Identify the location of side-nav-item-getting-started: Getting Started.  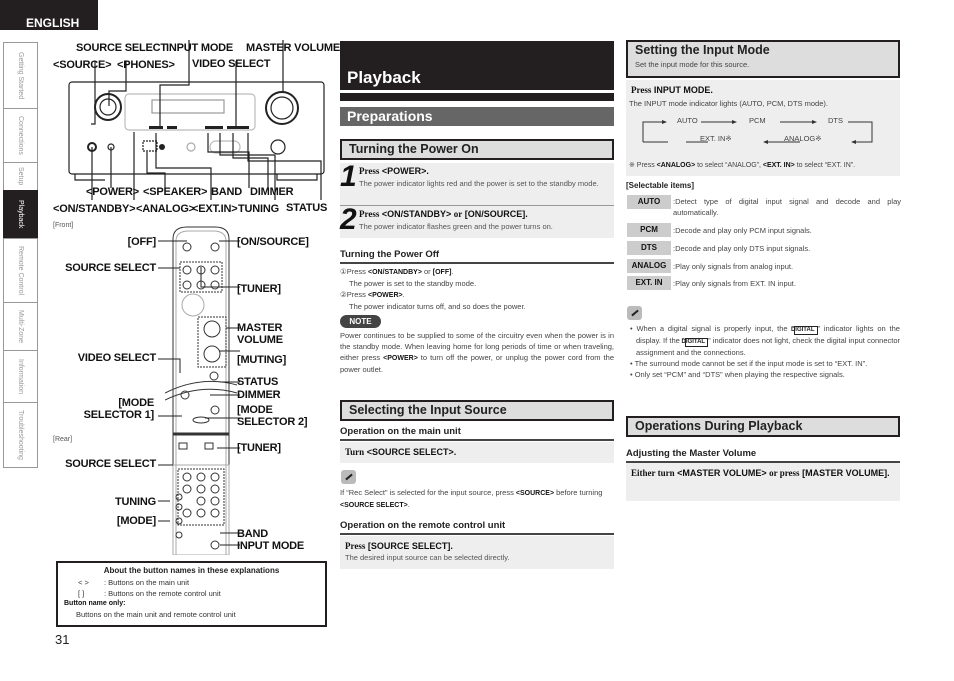
(20, 75).